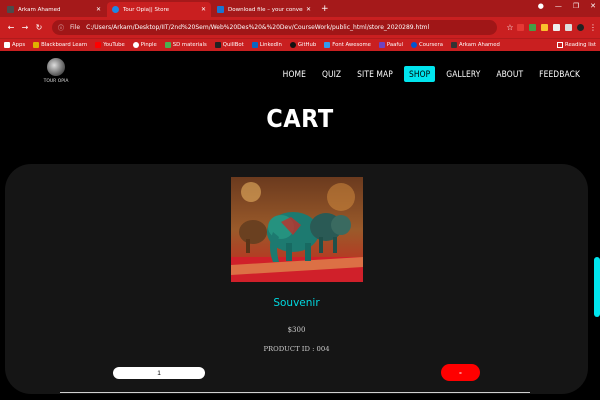 Image resolution: width=600 pixels, height=400 pixels. What do you see at coordinates (25, 27) in the screenshot?
I see `forward-icon: →` at bounding box center [25, 27].